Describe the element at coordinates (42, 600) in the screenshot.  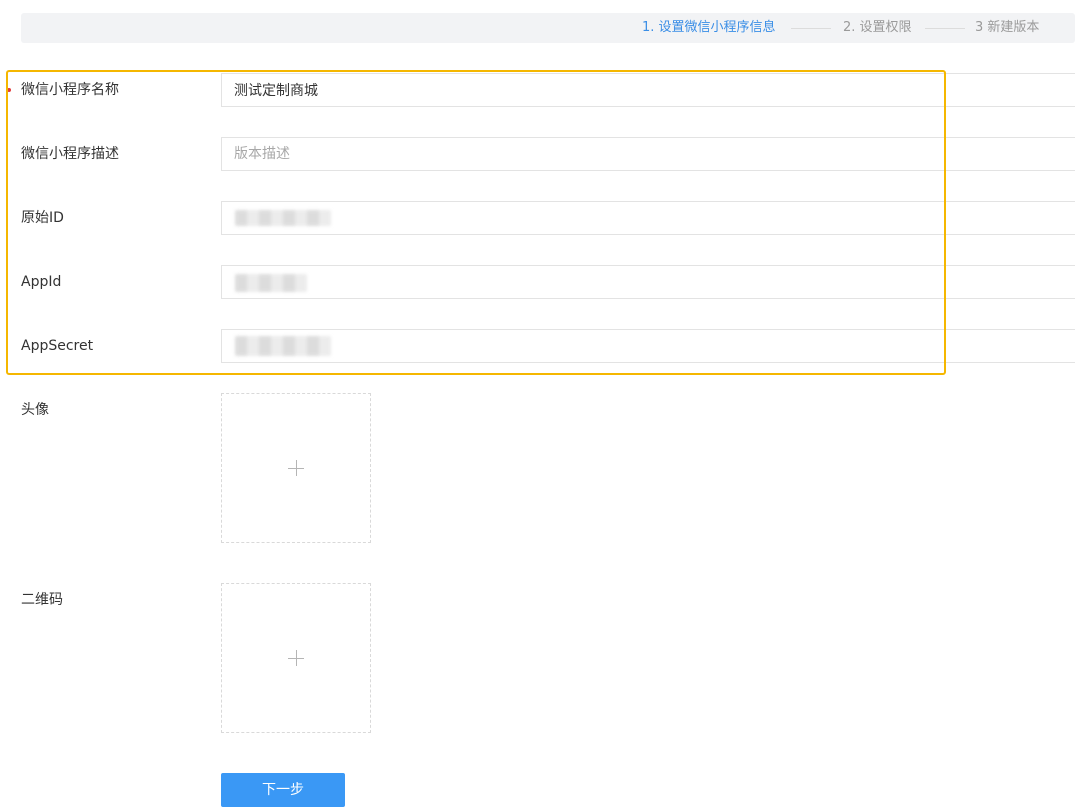
I see `qrcode-label: 二维码` at that location.